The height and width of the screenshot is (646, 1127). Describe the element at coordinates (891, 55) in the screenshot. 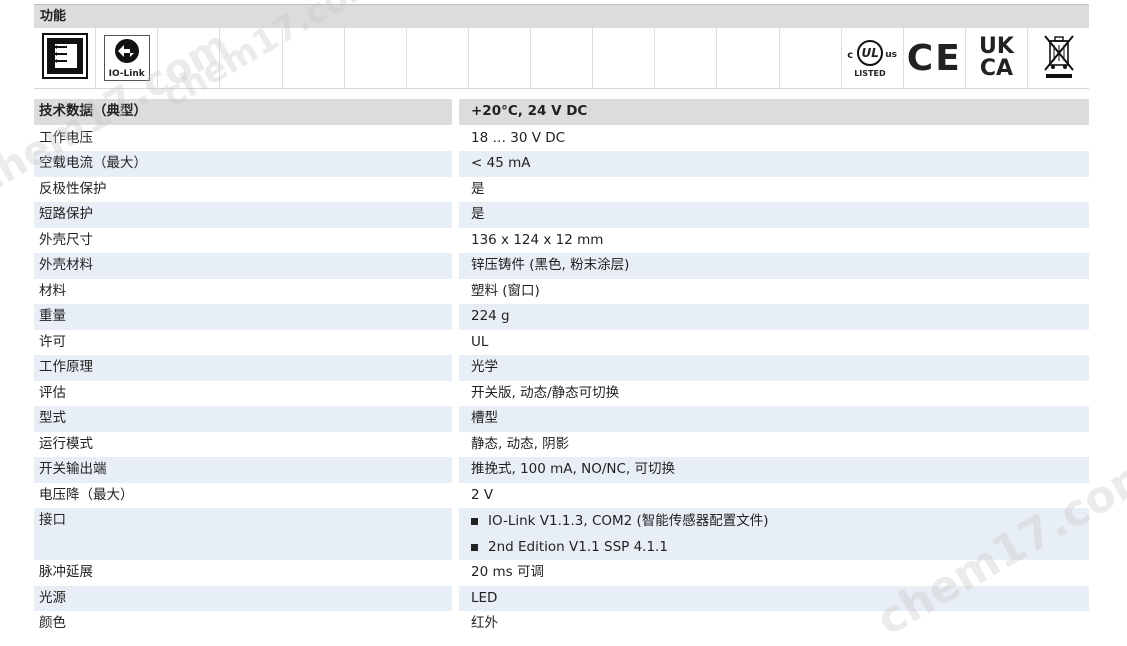

I see `ul-us-label: us` at that location.